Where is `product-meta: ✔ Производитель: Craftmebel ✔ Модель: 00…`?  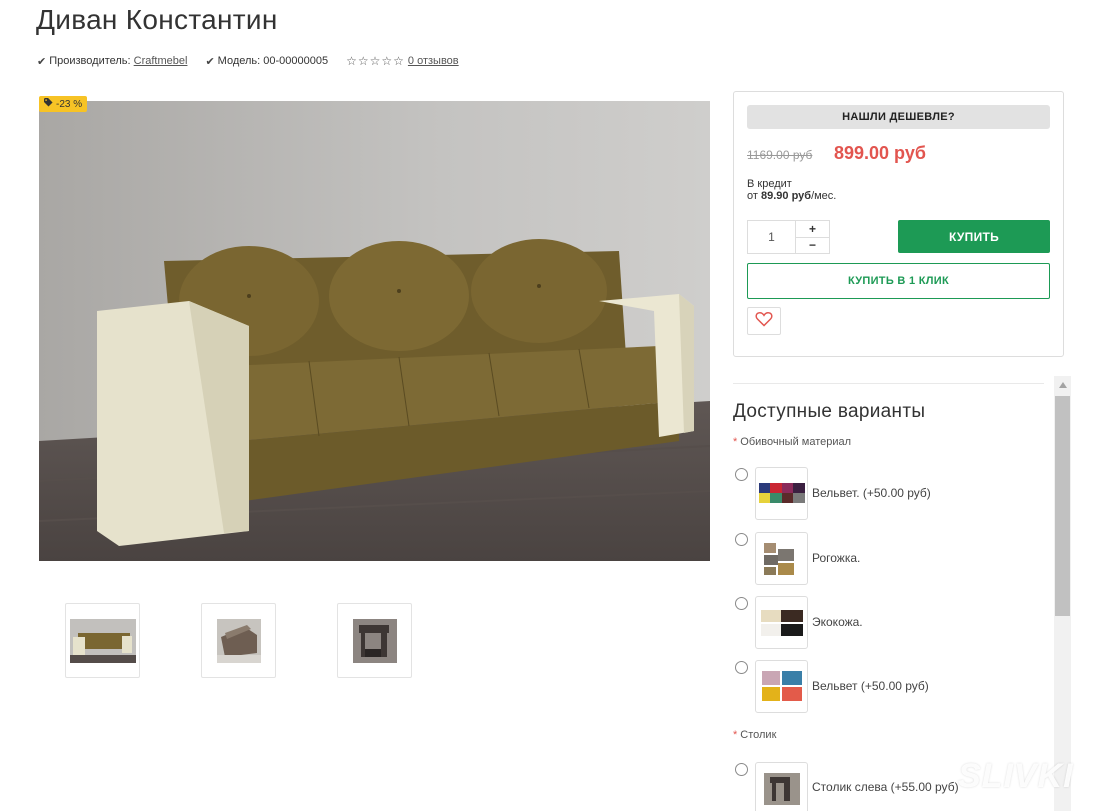
product-meta: ✔ Производитель: Craftmebel ✔ Модель: 00… is located at coordinates (248, 61).